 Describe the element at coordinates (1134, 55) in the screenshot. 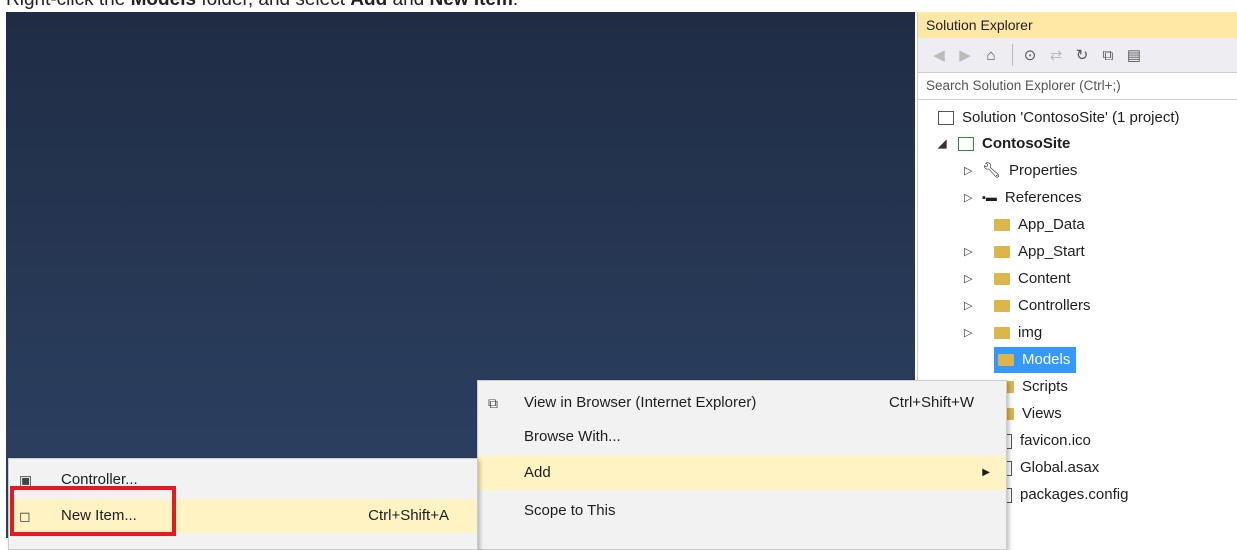

I see `show-all-files-icon: ▤` at that location.